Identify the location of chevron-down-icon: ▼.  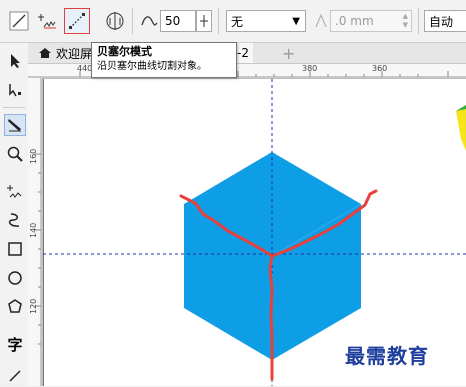
(296, 21).